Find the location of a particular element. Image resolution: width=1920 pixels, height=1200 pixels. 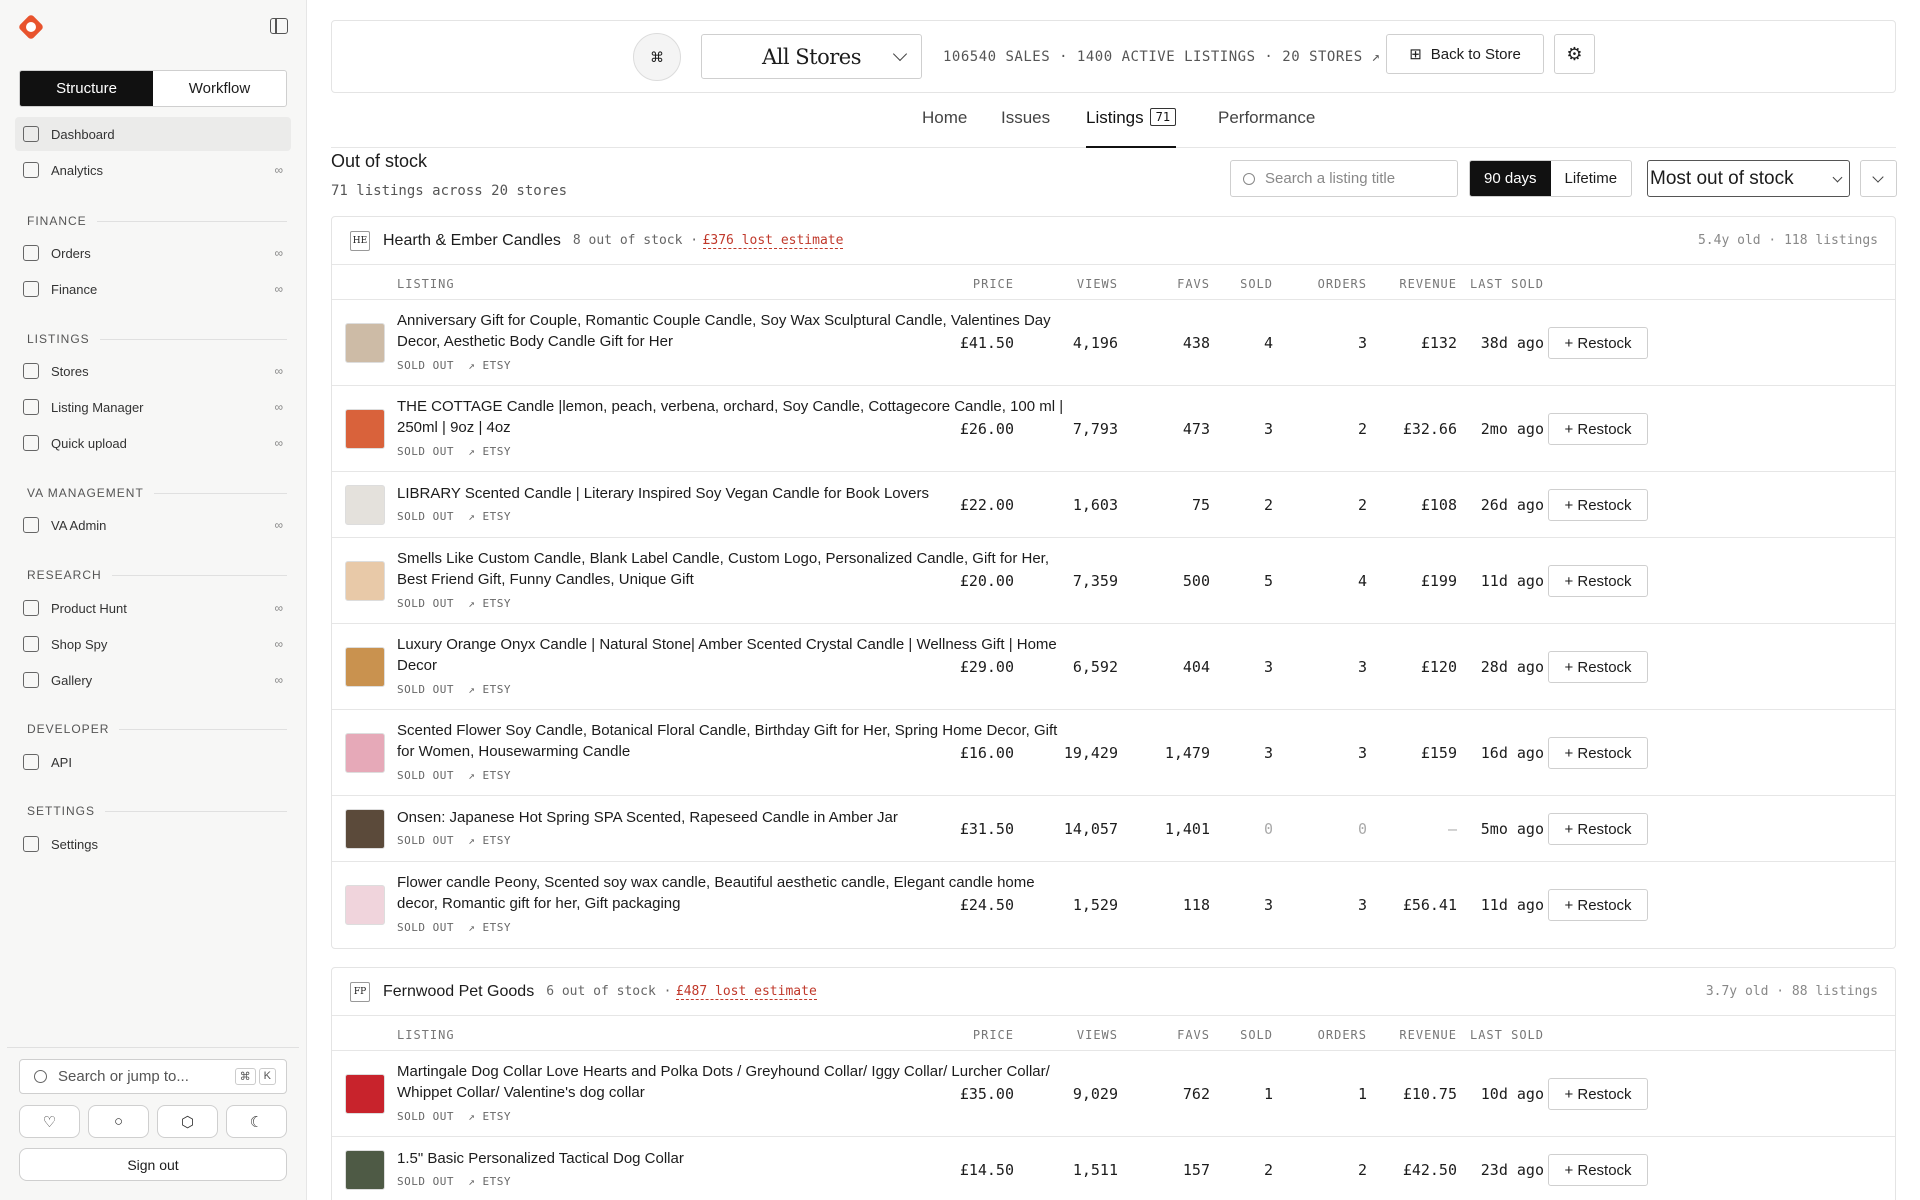

tab-listings-label: Listings is located at coordinates (1115, 117).